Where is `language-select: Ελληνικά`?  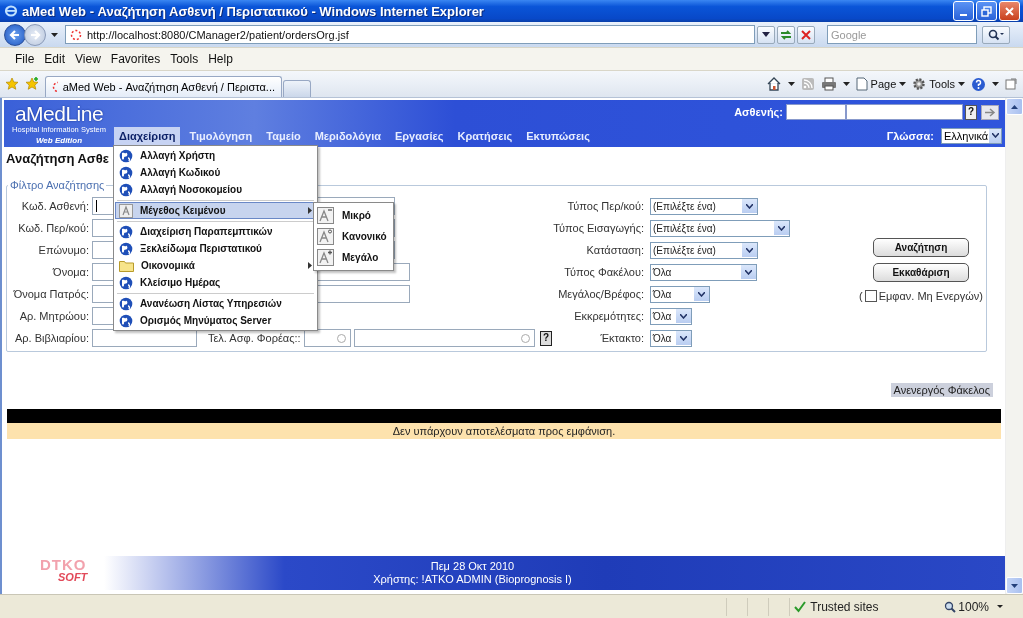 language-select: Ελληνικά is located at coordinates (971, 135).